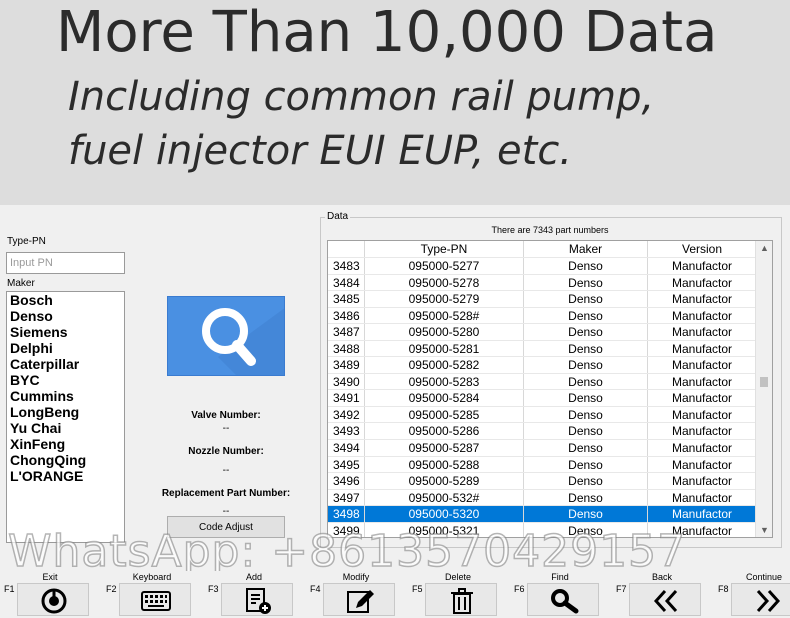 The width and height of the screenshot is (790, 618). Describe the element at coordinates (542, 332) in the screenshot. I see `table-row: 3487 095000-5280 Denso Manufactor` at that location.